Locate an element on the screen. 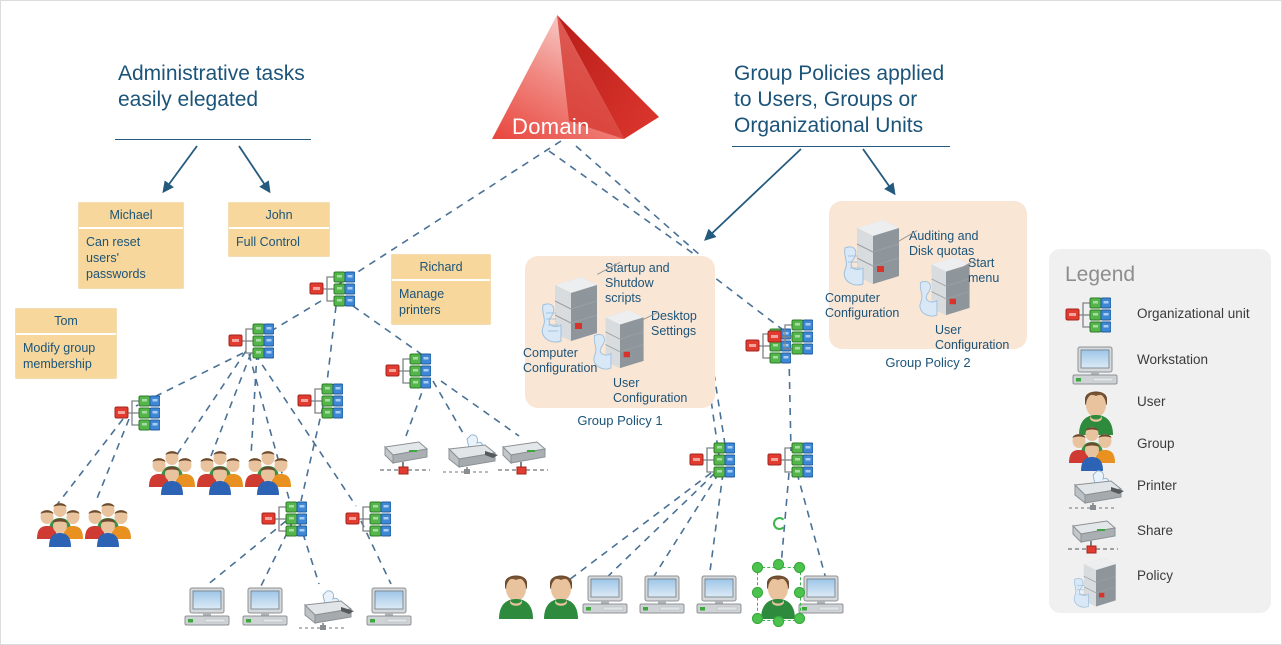  gp1-computer-label: Computer Configuration is located at coordinates (560, 360).